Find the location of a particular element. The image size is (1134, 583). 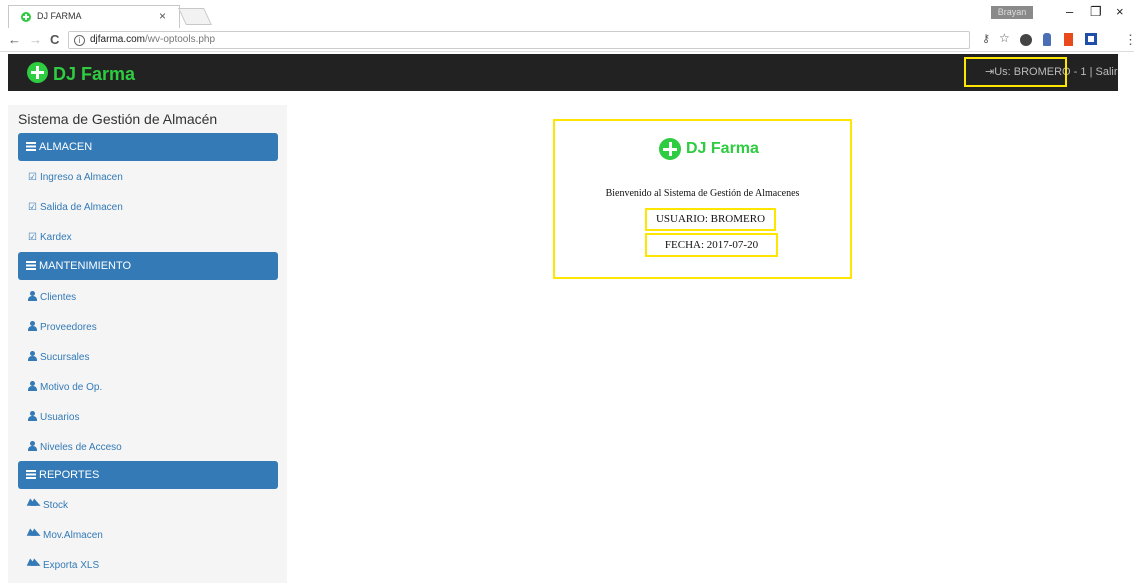

tab-title: DJ FARMA is located at coordinates (59, 16).